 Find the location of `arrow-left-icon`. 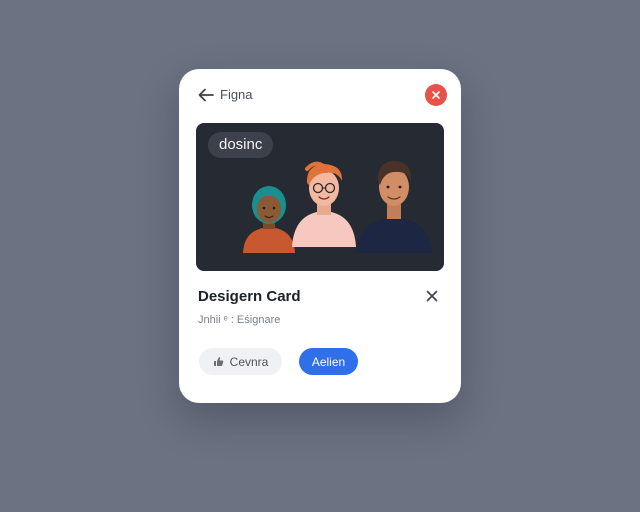

arrow-left-icon is located at coordinates (206, 95).